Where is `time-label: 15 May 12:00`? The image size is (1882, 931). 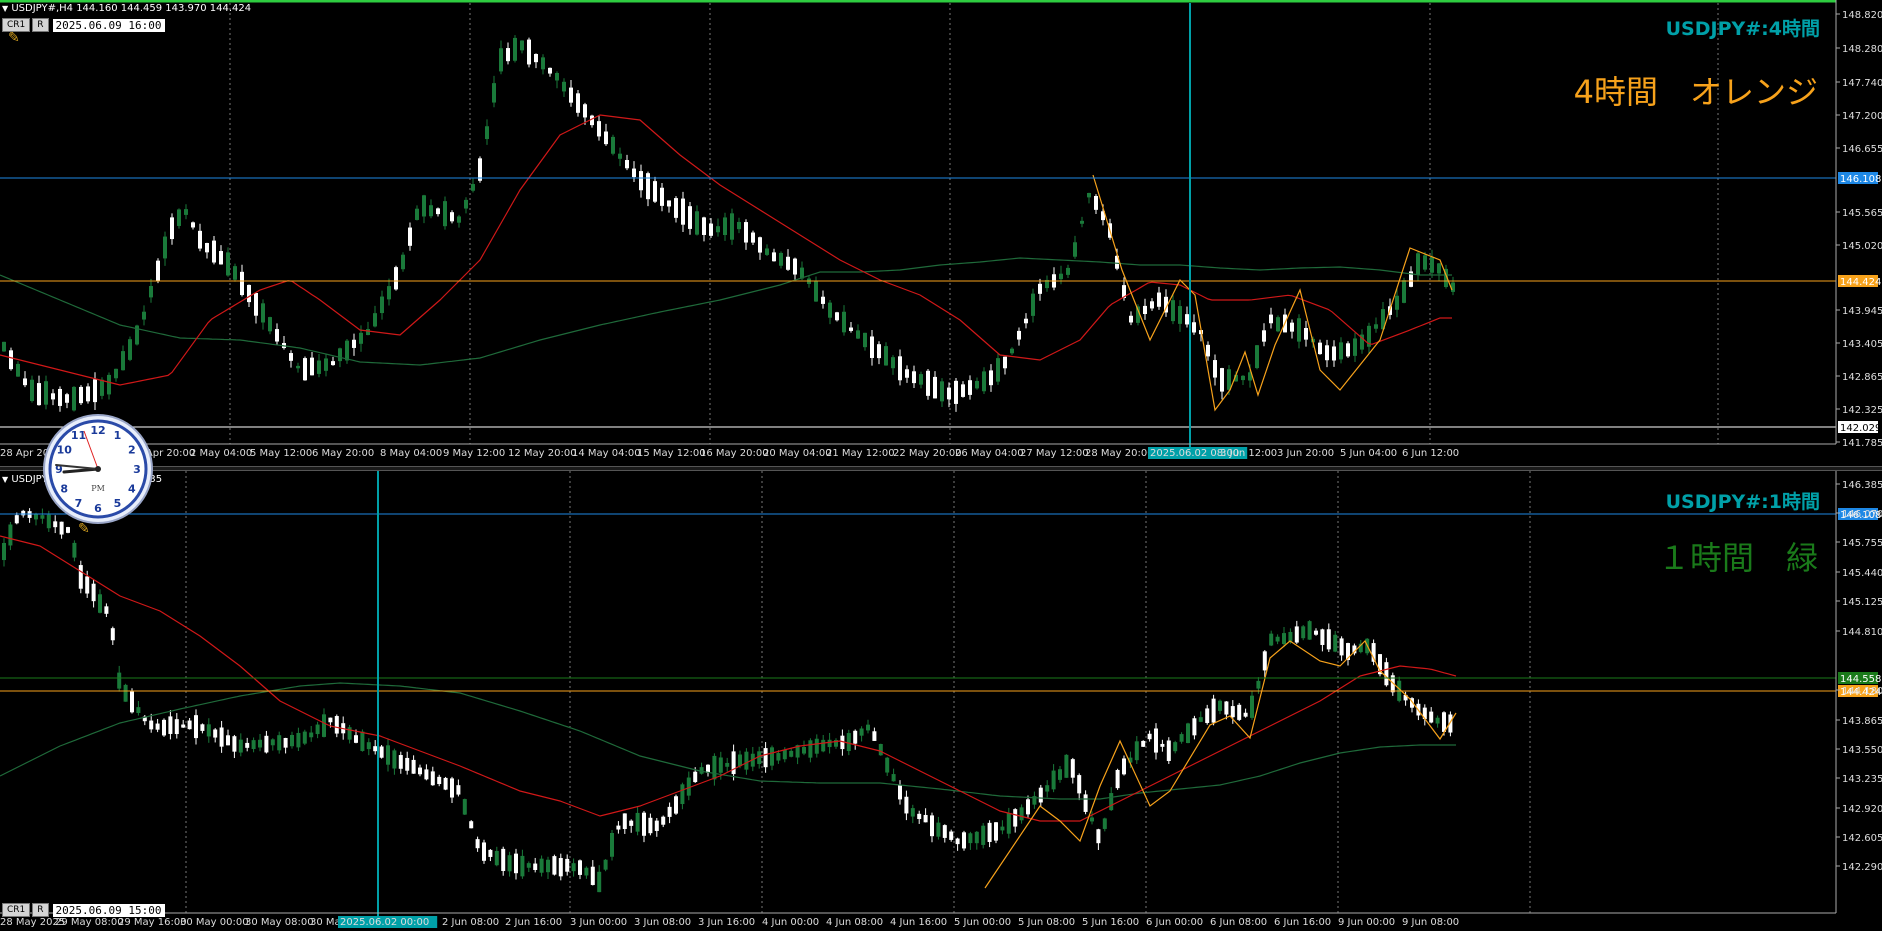
time-label: 15 May 12:00 is located at coordinates (671, 453).